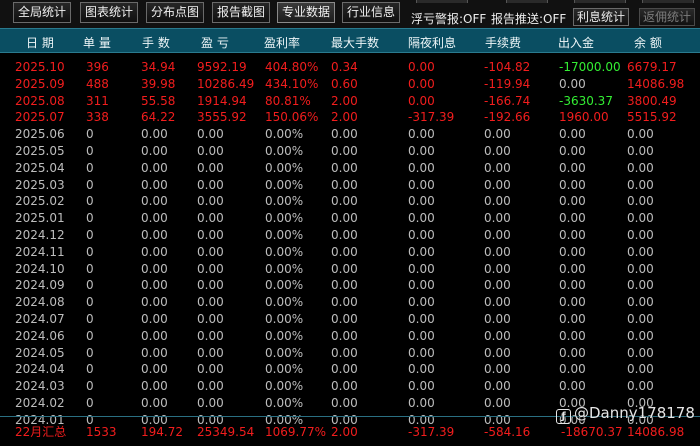 This screenshot has width=700, height=446. I want to click on row-date: 2024.05, so click(40, 352).